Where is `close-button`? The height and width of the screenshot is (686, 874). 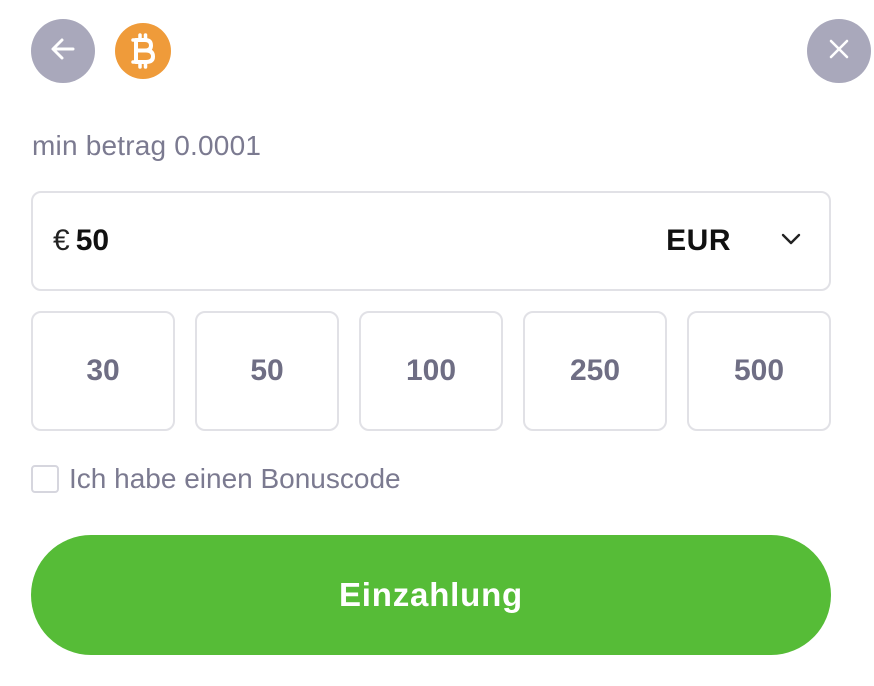 close-button is located at coordinates (839, 51).